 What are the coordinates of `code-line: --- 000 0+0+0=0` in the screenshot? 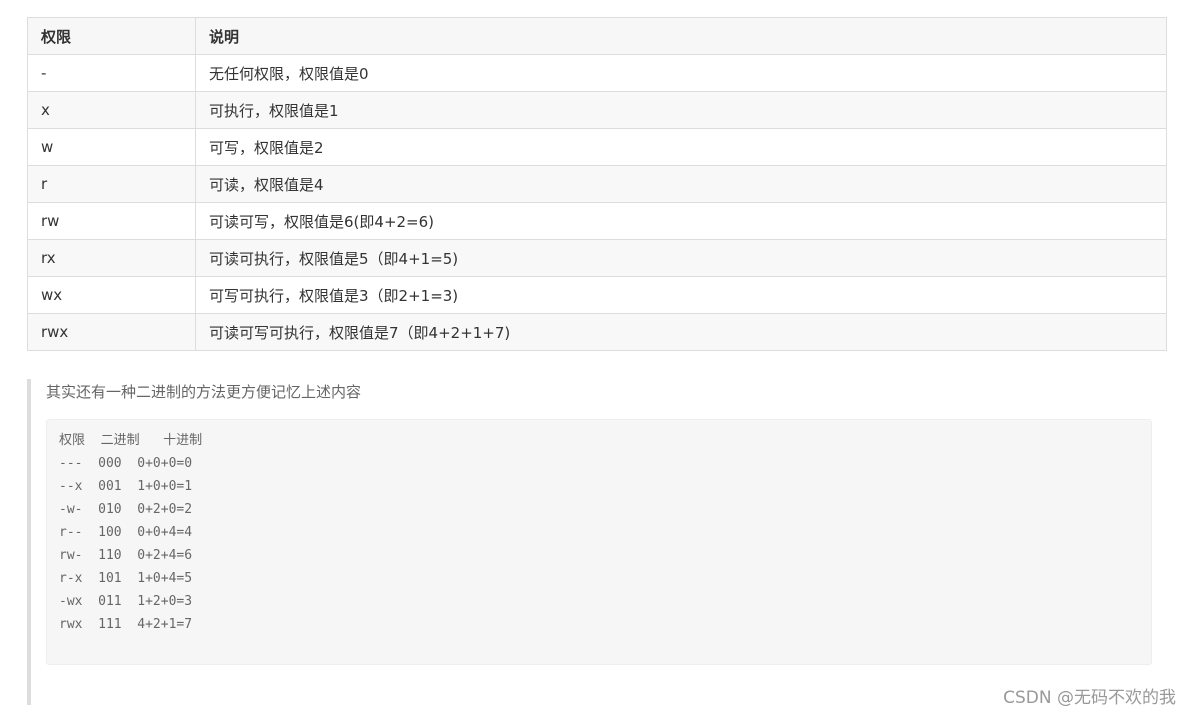 It's located at (126, 463).